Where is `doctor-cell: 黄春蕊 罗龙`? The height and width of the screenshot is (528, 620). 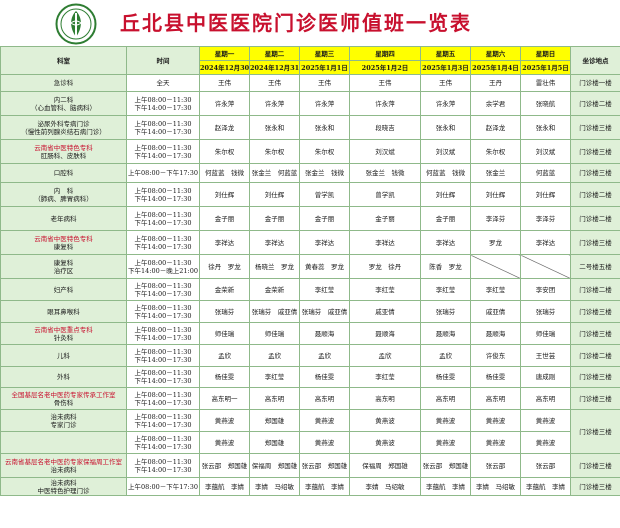 doctor-cell: 黄春蕊 罗龙 is located at coordinates (324, 266).